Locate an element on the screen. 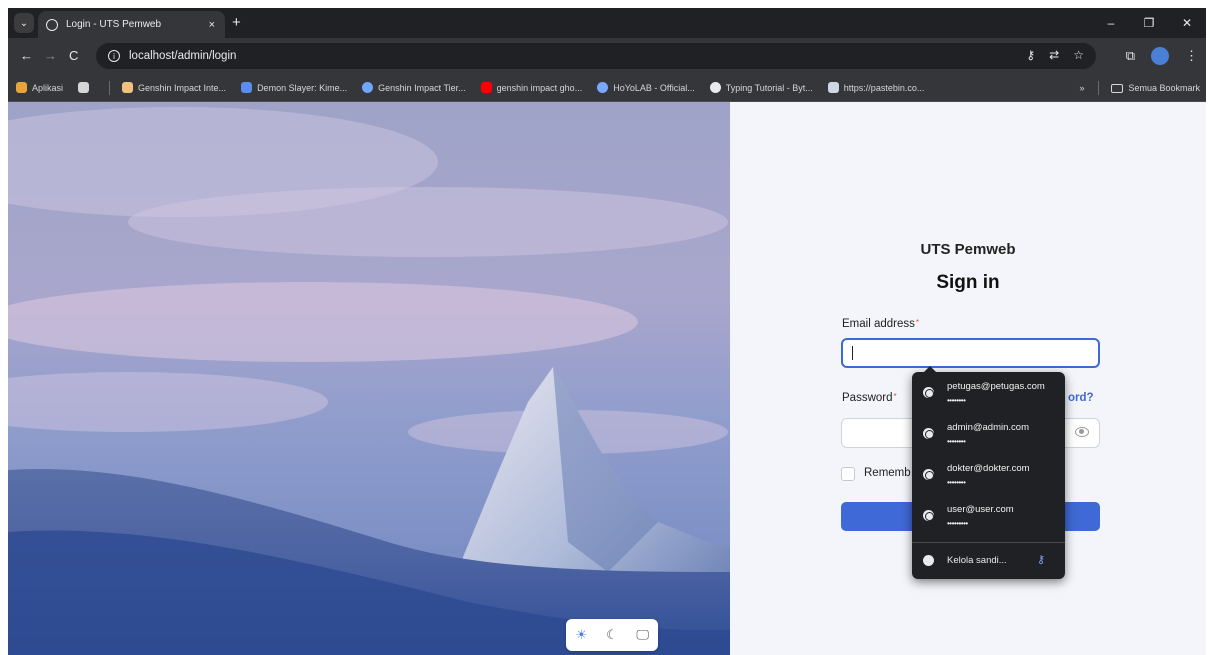 The width and height of the screenshot is (1209, 655). back-button: ← is located at coordinates (26, 55).